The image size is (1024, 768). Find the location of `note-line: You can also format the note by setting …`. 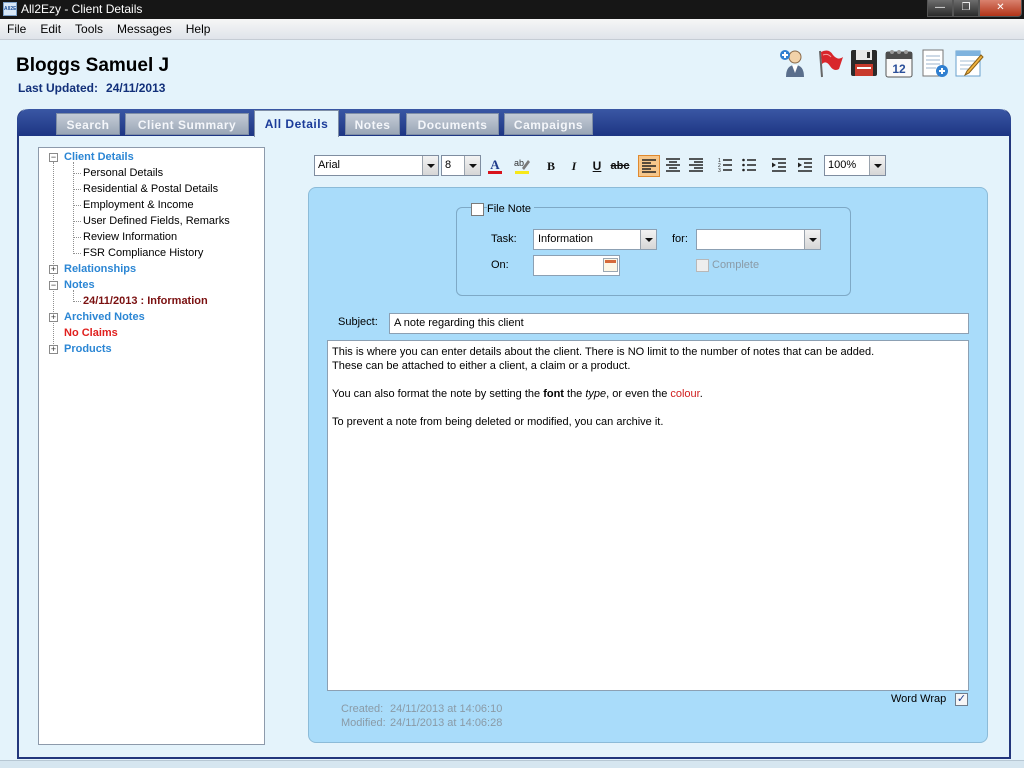

note-line: You can also format the note by setting … is located at coordinates (517, 394).